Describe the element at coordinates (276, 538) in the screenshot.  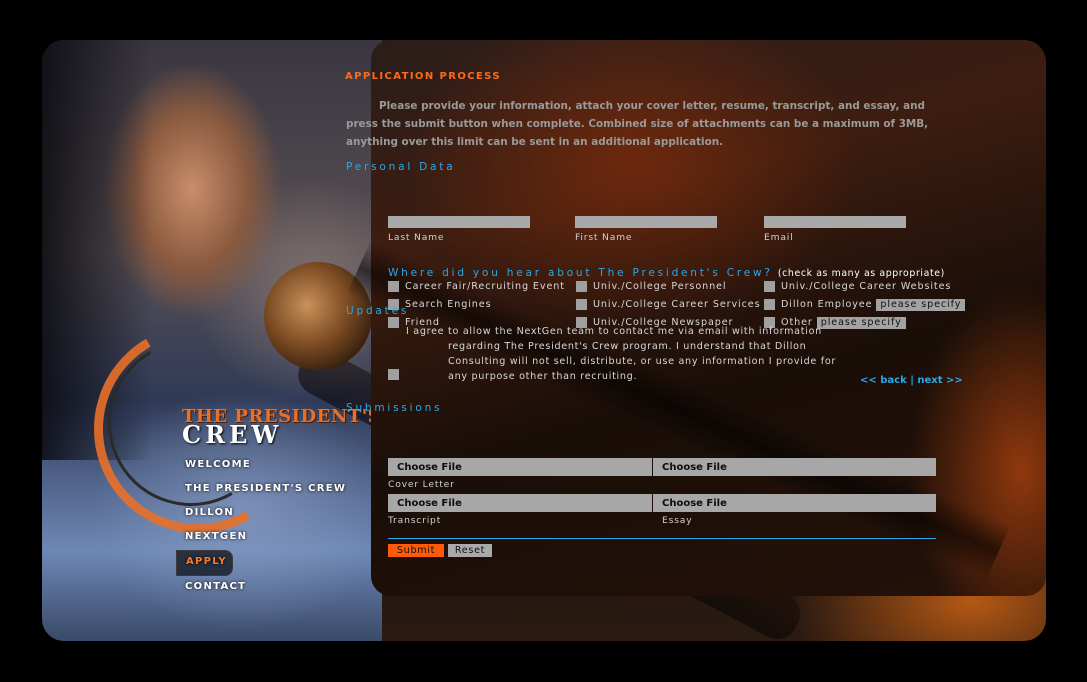
I see `nav-nextgen: NEXTGEN` at that location.